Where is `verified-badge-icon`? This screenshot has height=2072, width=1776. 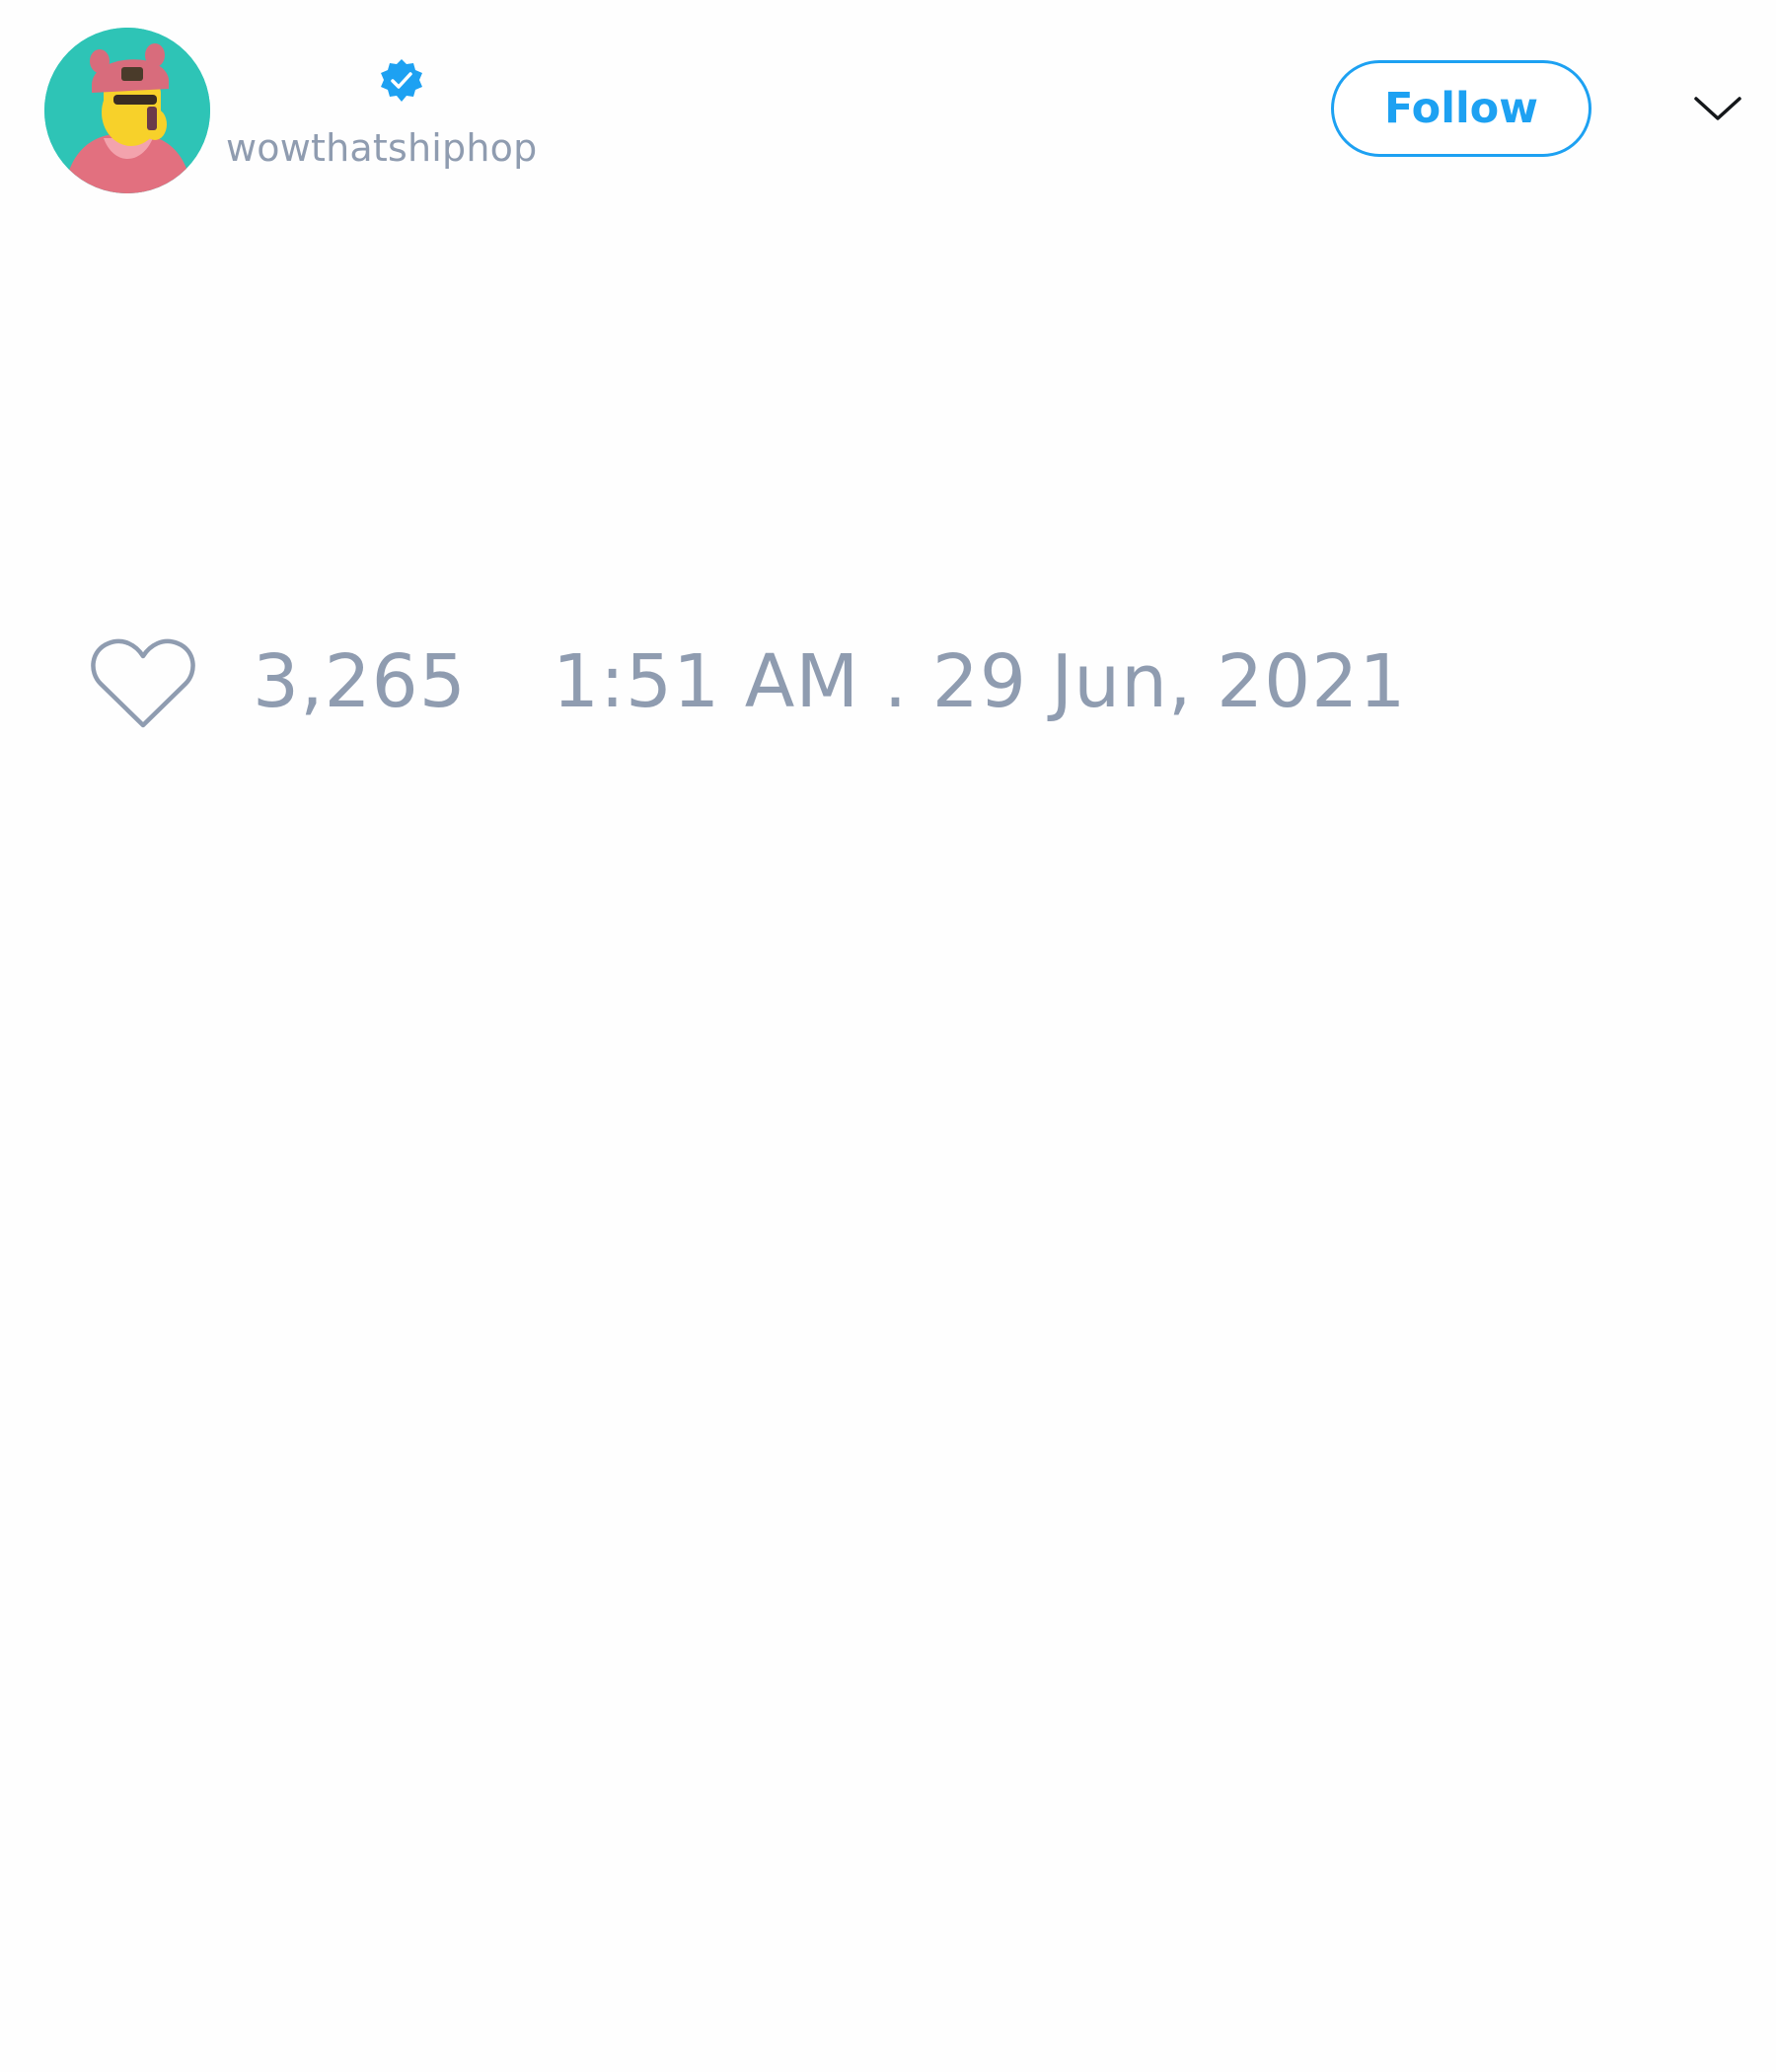 verified-badge-icon is located at coordinates (402, 80).